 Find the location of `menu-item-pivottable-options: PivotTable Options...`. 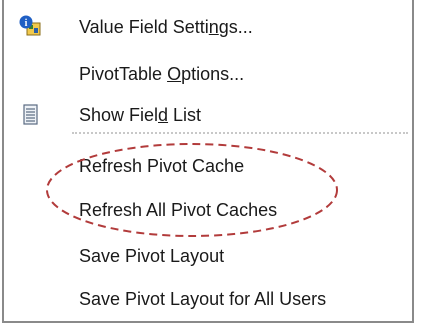

menu-item-pivottable-options: PivotTable Options... is located at coordinates (208, 74).